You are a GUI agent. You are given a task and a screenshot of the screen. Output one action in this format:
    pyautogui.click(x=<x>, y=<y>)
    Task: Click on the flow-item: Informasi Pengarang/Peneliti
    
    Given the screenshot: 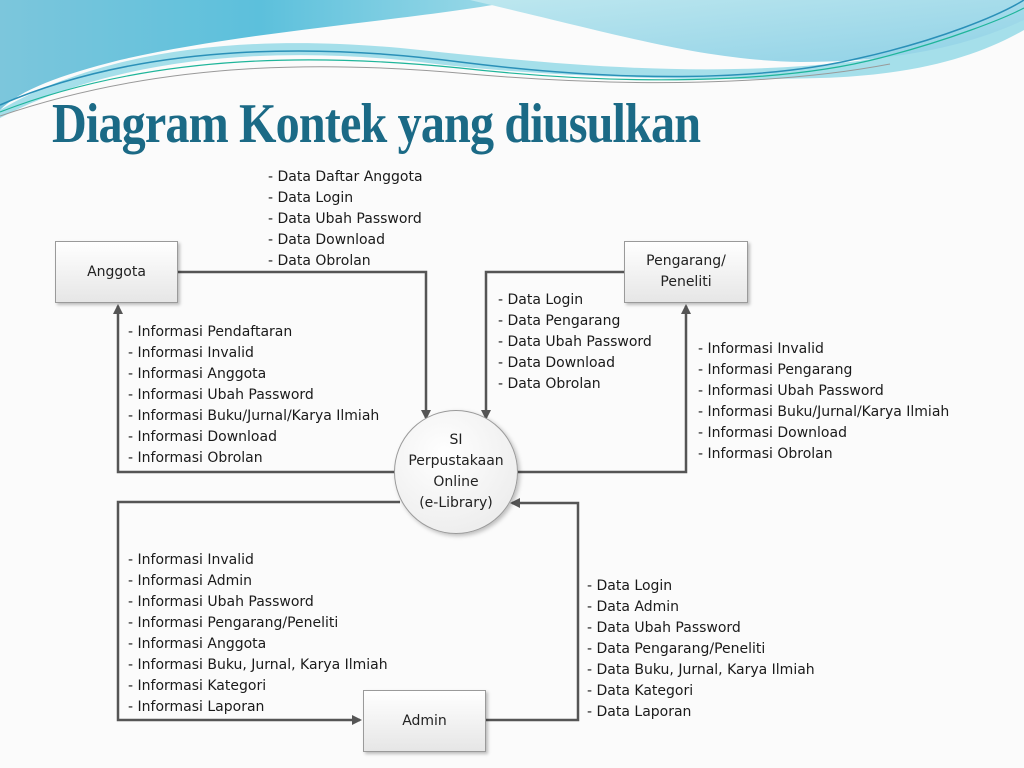 What is the action you would take?
    pyautogui.click(x=258, y=623)
    